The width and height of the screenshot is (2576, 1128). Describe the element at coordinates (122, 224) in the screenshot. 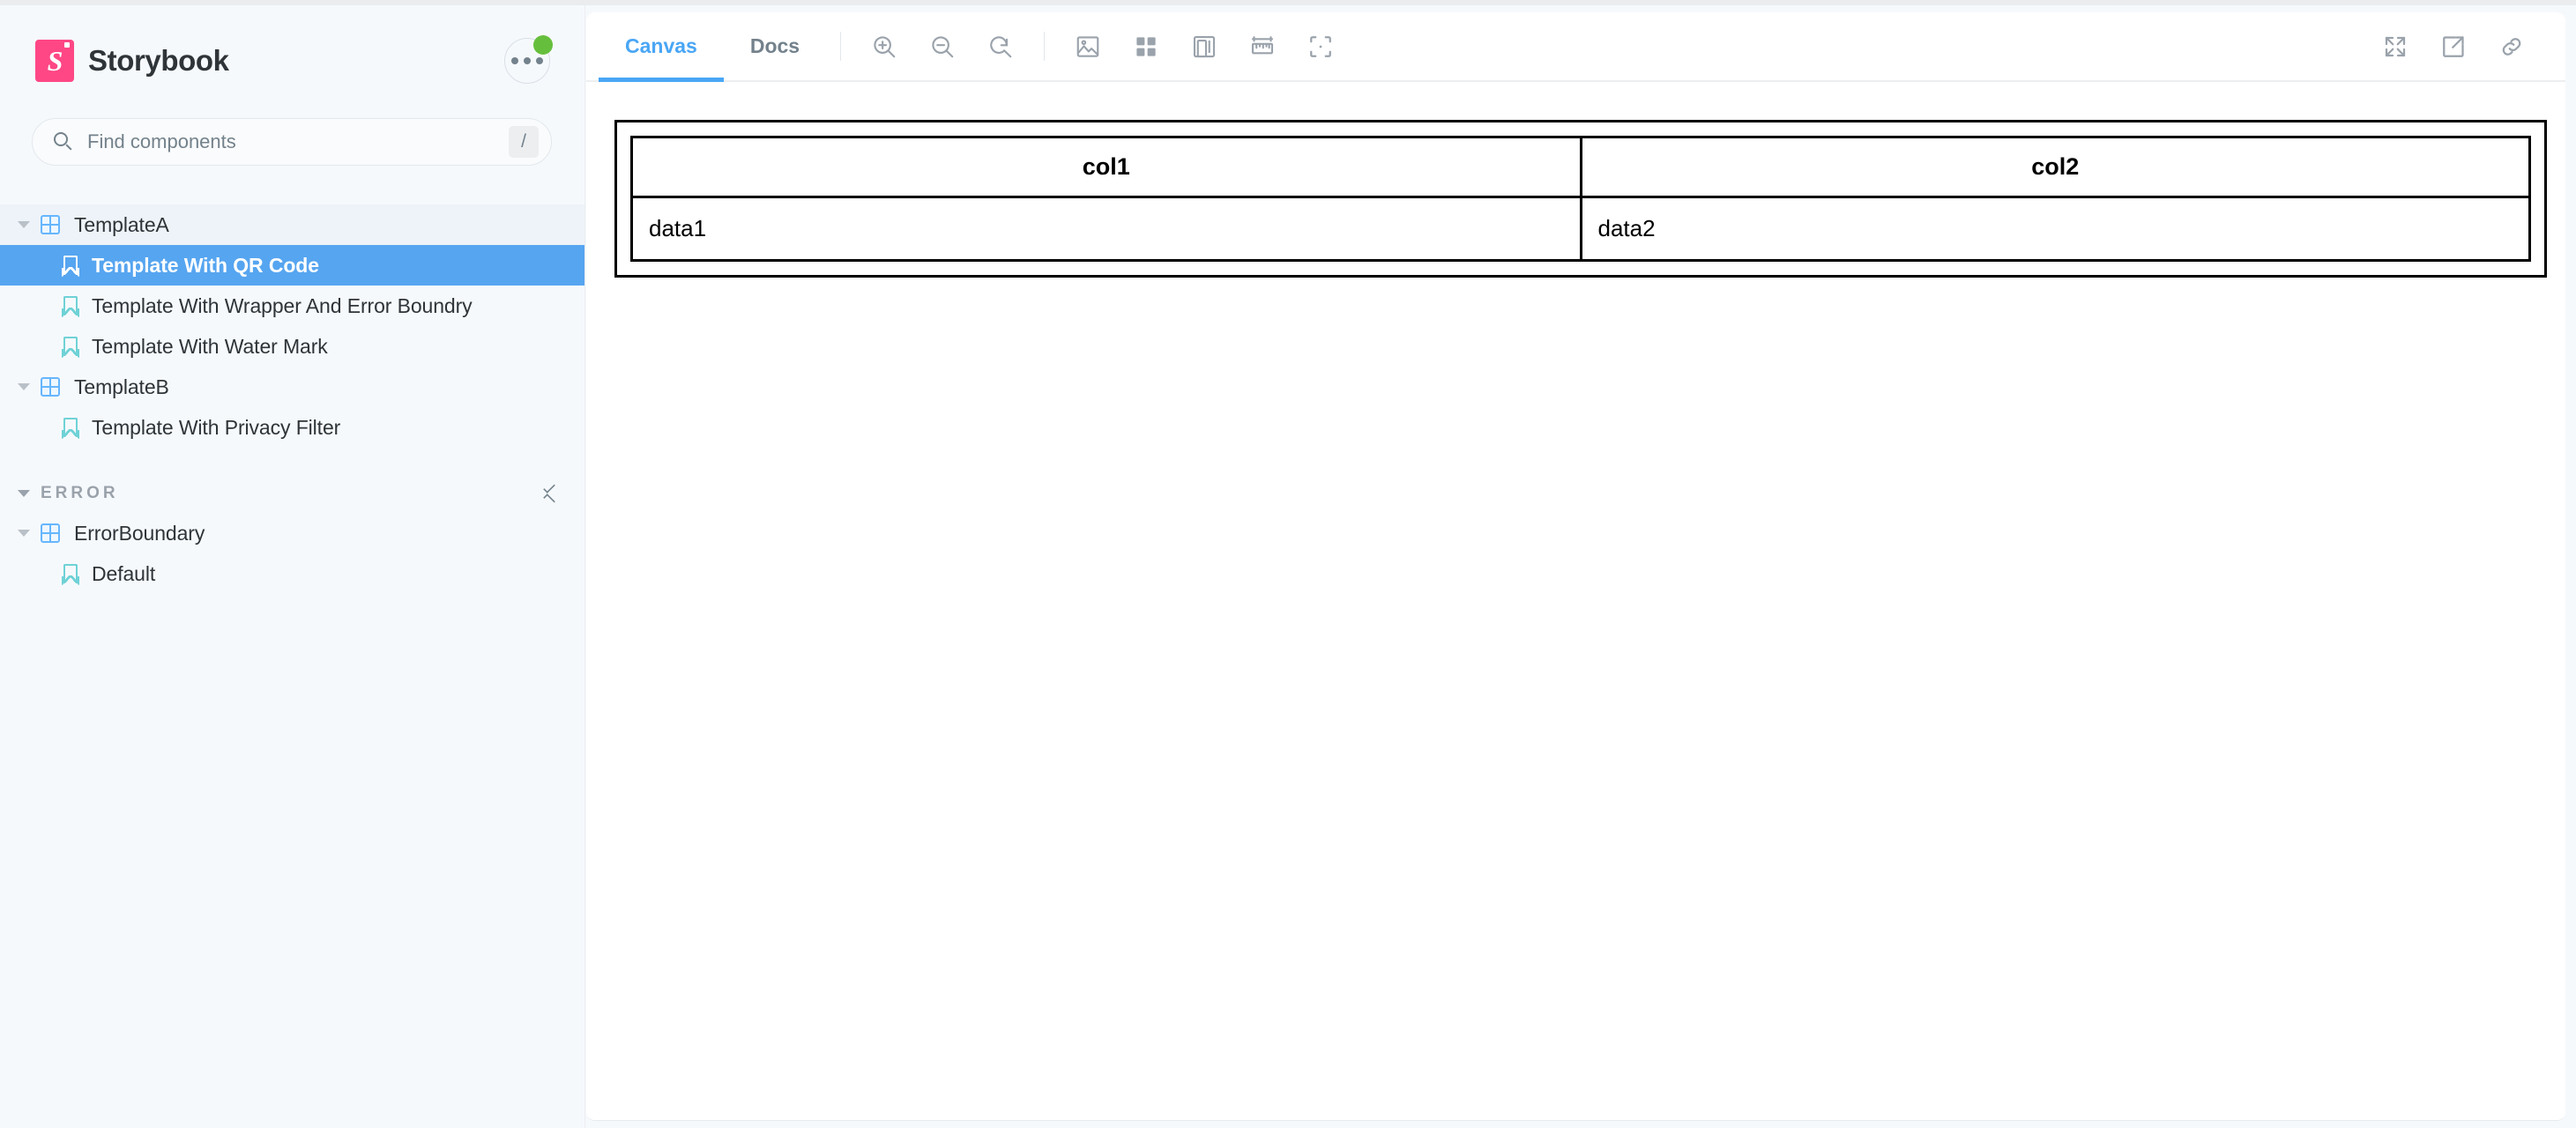

I see `tree-item-label: TemplateA` at that location.